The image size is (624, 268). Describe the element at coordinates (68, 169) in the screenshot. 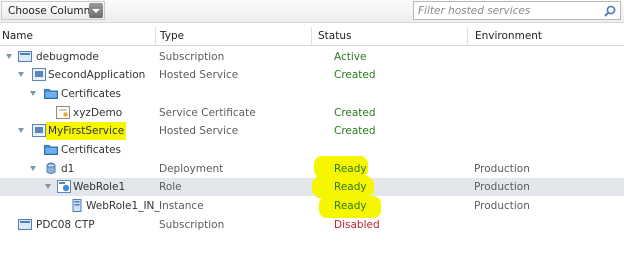

I see `row-name: d1` at that location.